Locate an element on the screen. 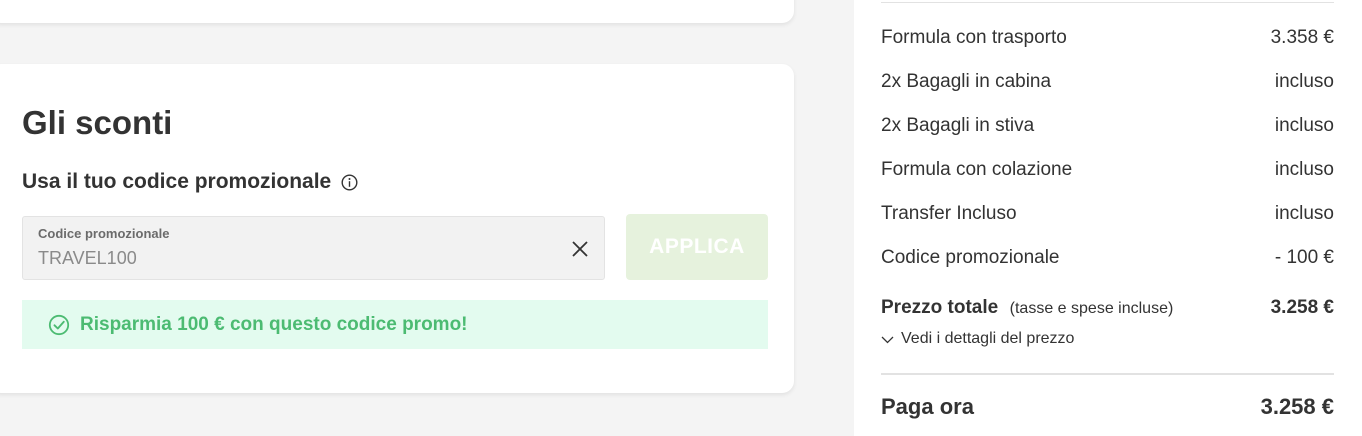 This screenshot has width=1362, height=436. info-icon is located at coordinates (349, 182).